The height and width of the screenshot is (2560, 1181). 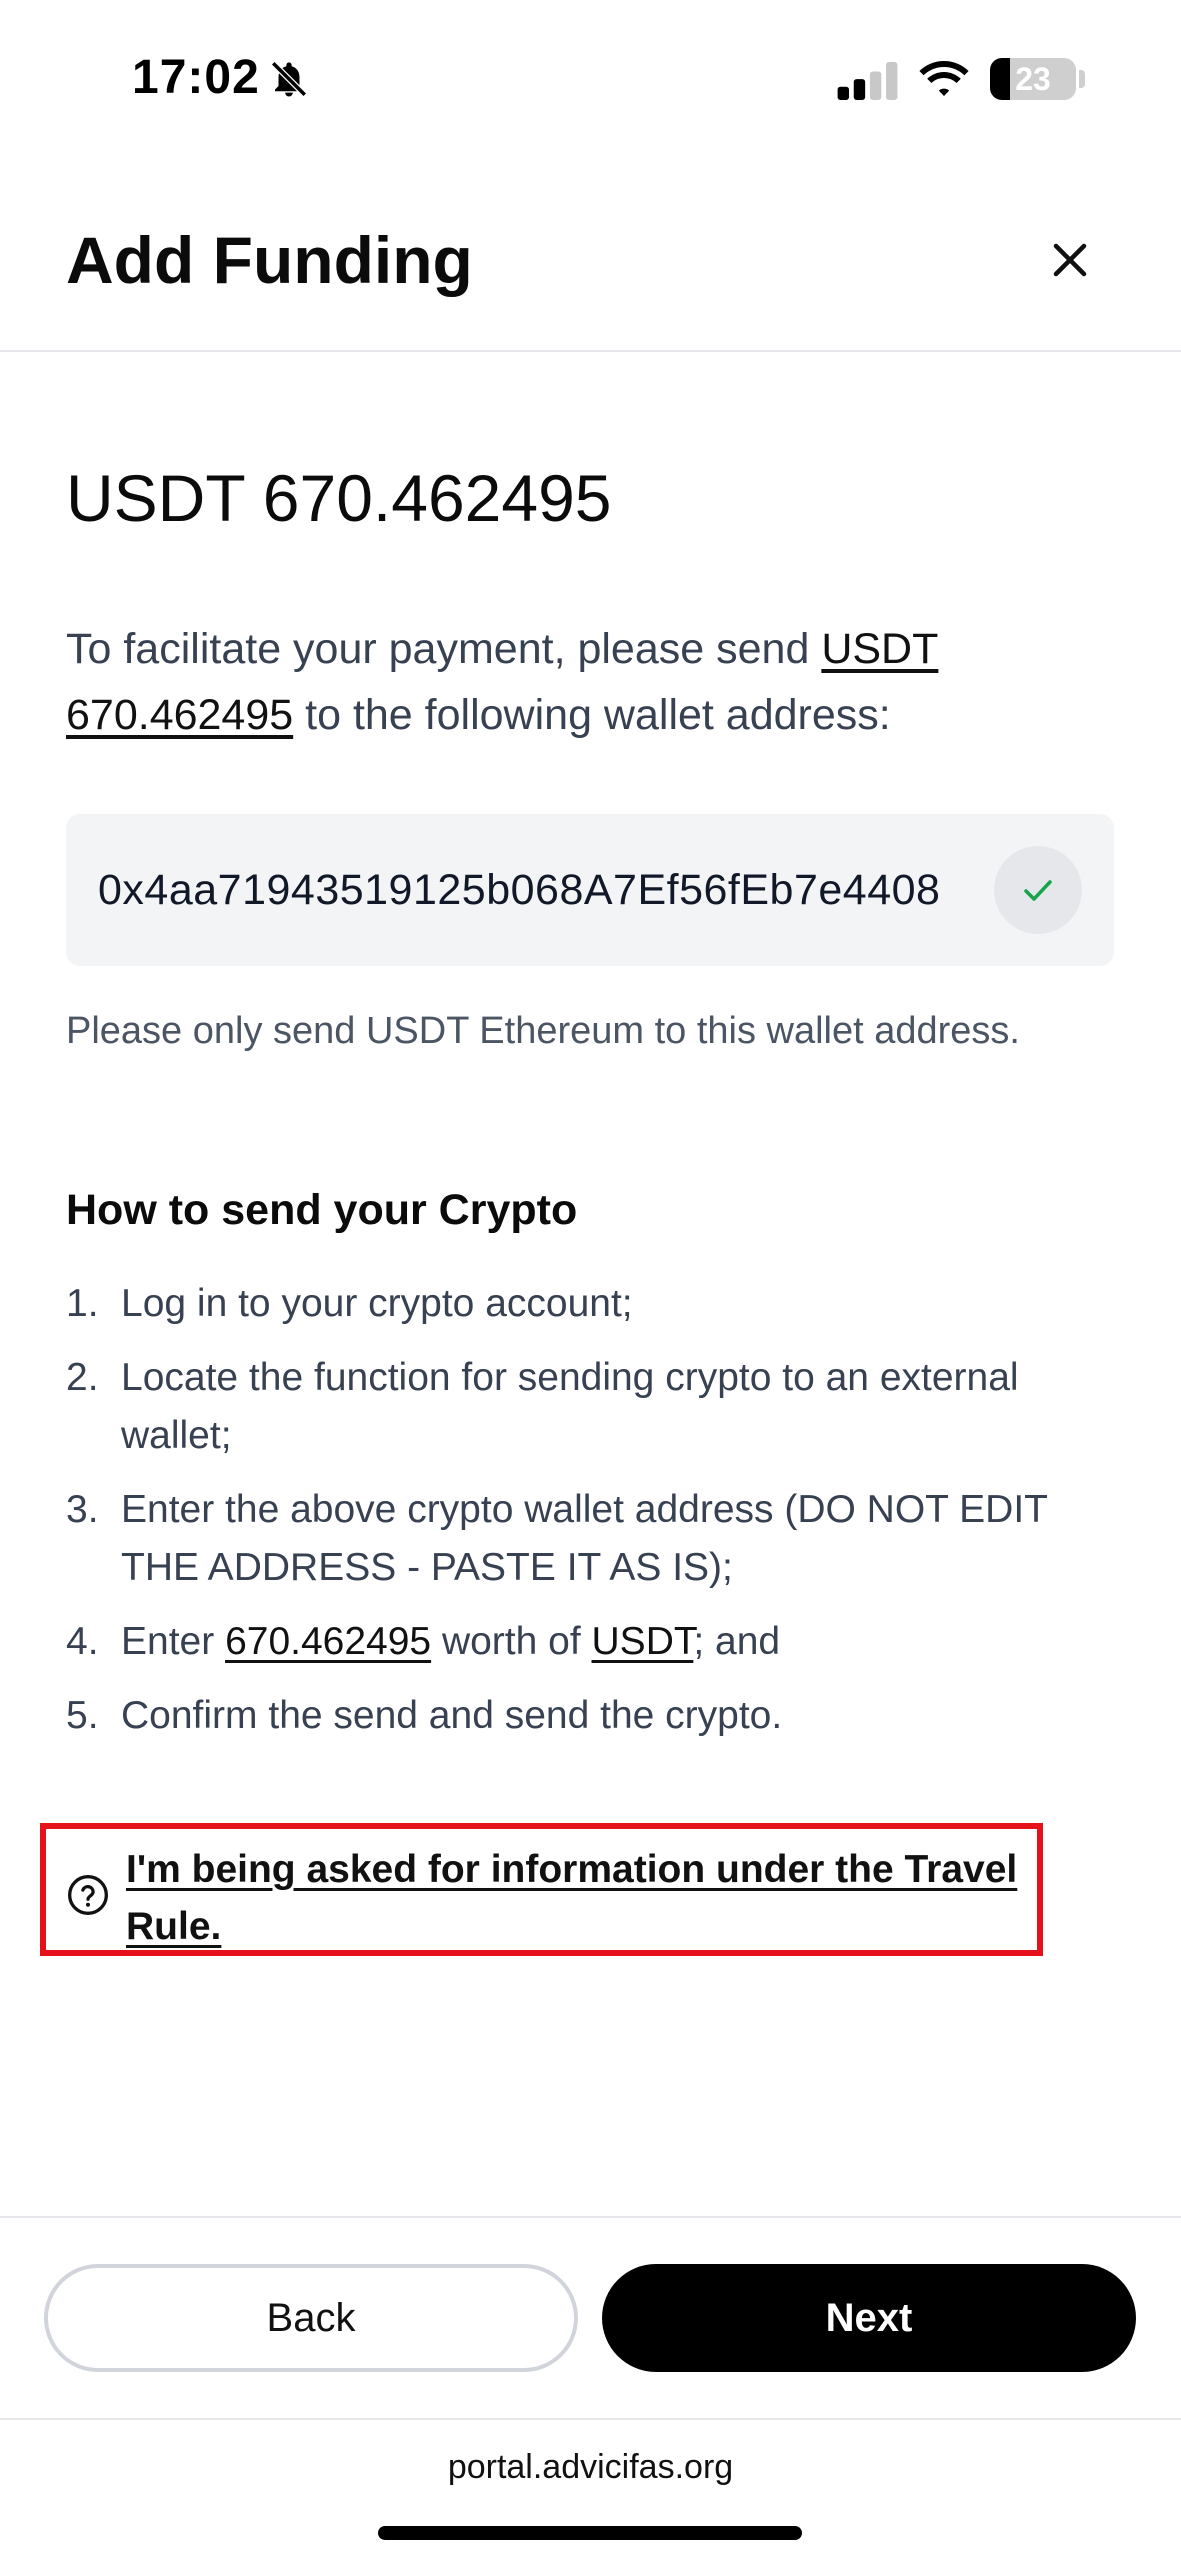 I want to click on list-item: 4. Enter 670.462495 worth of USDT; and, so click(x=596, y=1642).